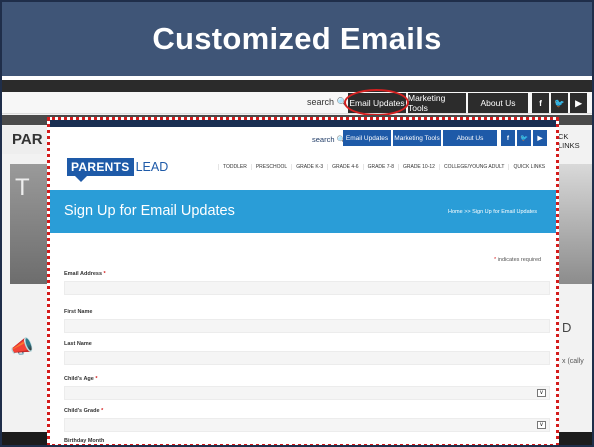 This screenshot has height=447, width=594. What do you see at coordinates (84, 411) in the screenshot?
I see `childs-grade-label: Child's Grade *` at bounding box center [84, 411].